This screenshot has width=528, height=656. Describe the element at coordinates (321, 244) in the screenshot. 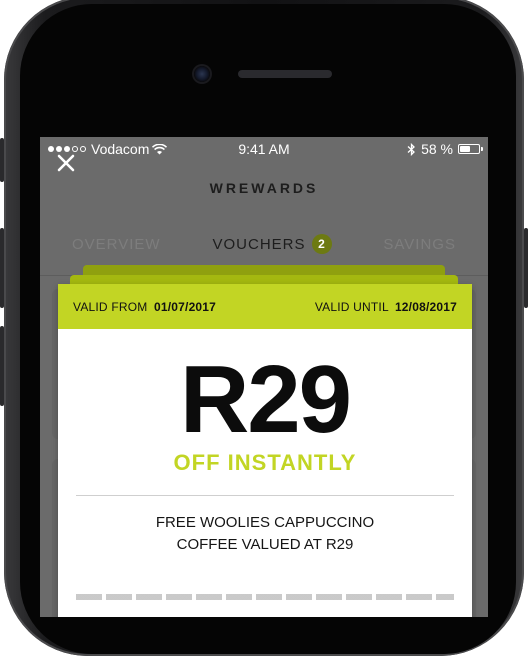

I see `vouchers-count-badge: 2` at that location.